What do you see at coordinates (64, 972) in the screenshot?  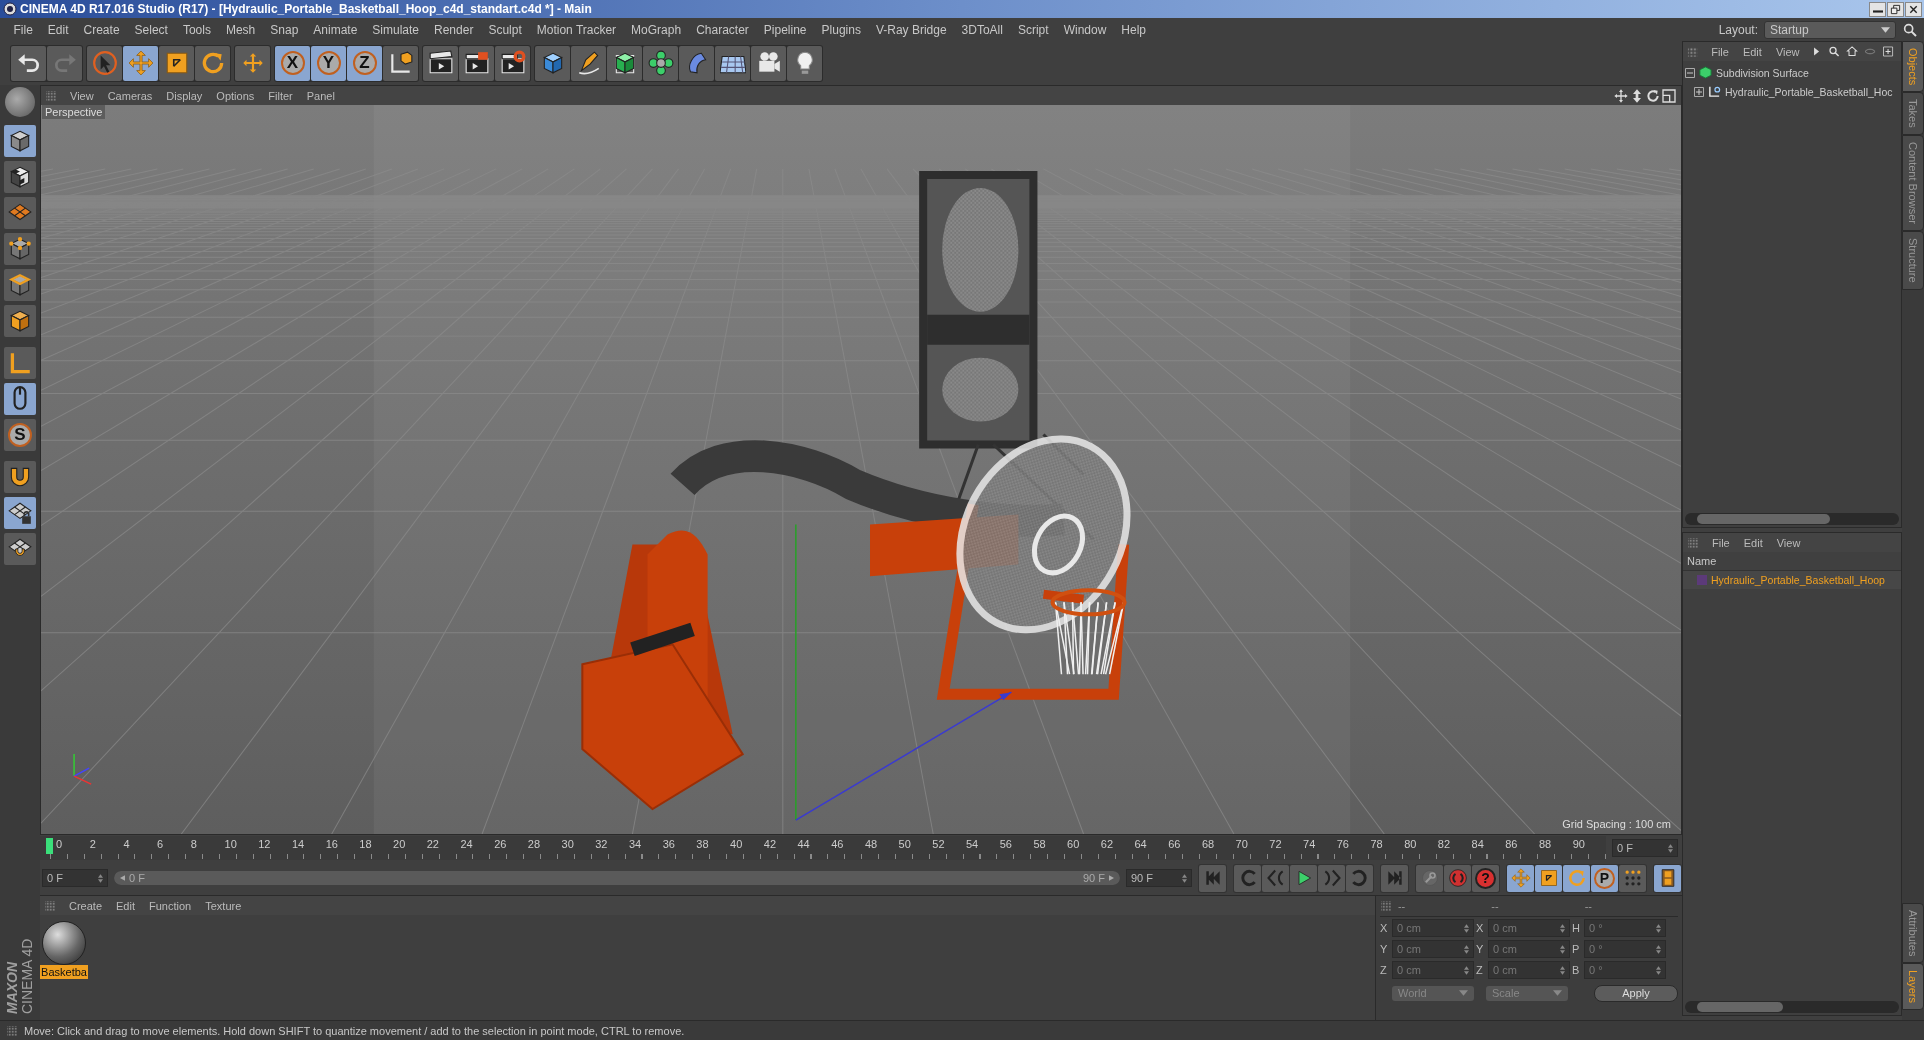 I see `material-name: Basketba` at bounding box center [64, 972].